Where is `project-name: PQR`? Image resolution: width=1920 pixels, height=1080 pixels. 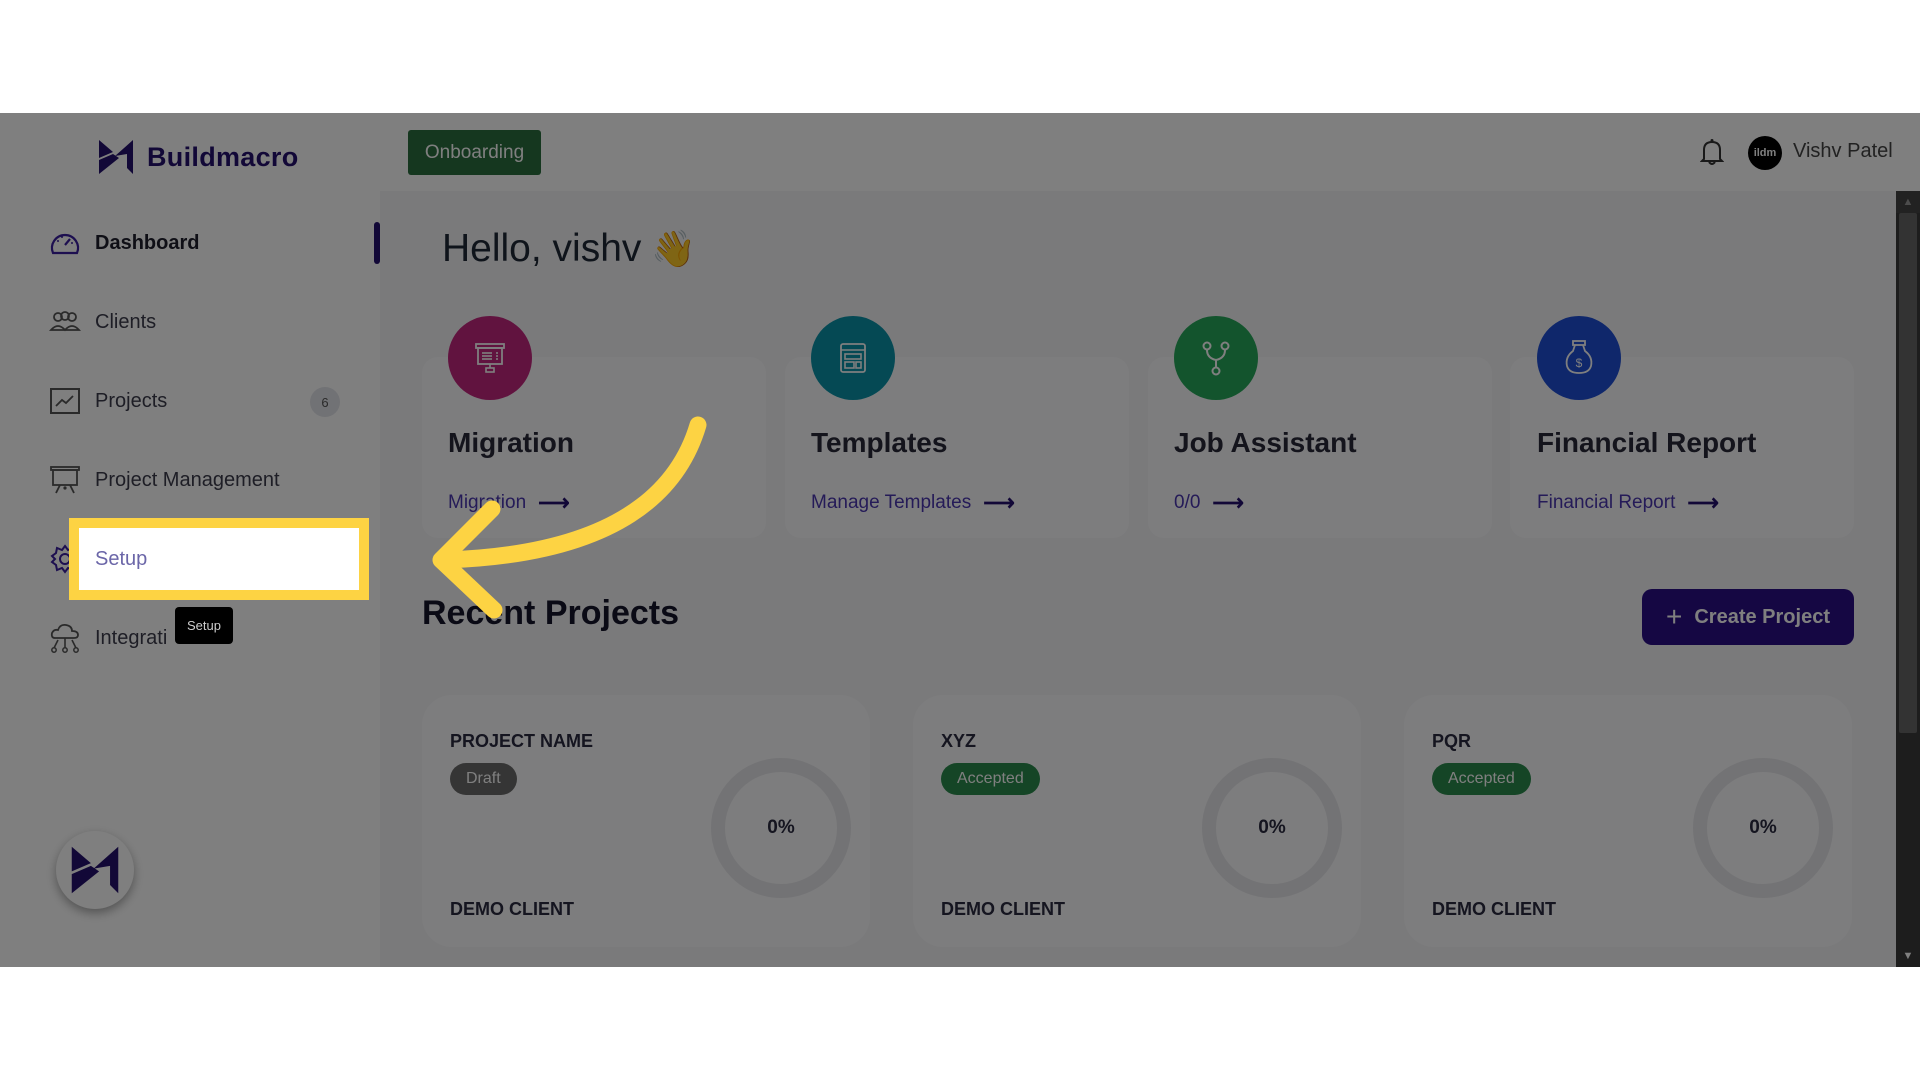
project-name: PQR is located at coordinates (1452, 741).